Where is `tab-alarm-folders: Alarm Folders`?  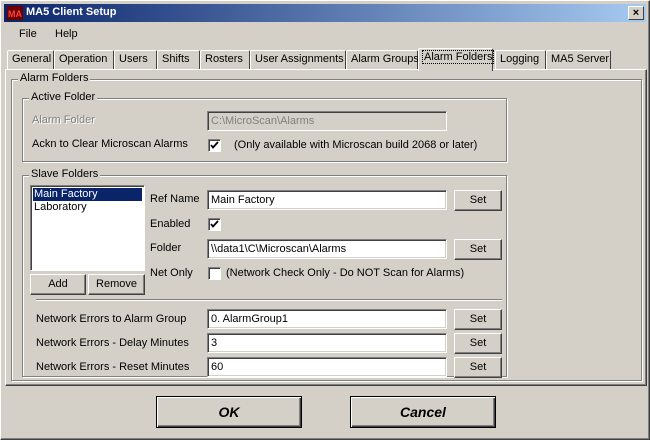
tab-alarm-folders: Alarm Folders is located at coordinates (456, 59).